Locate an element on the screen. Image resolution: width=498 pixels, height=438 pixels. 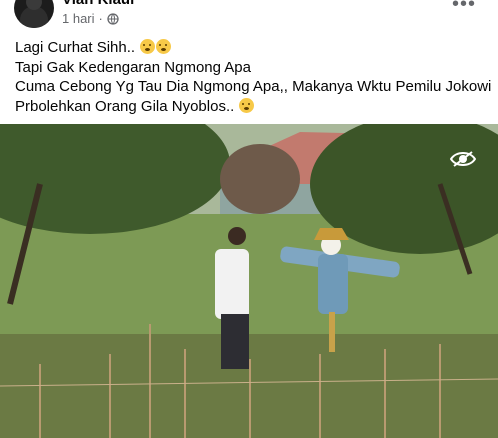
post-meta: 1 hari · is located at coordinates (90, 18).